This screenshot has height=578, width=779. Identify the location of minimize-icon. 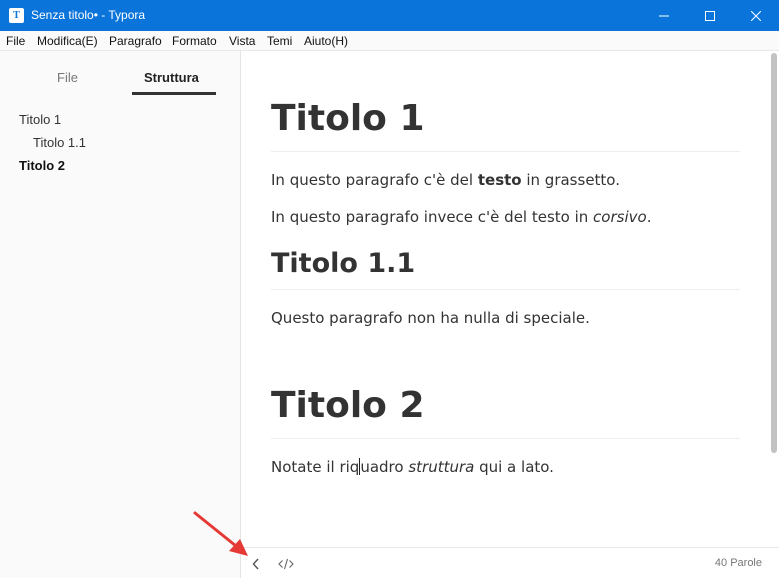
(664, 15).